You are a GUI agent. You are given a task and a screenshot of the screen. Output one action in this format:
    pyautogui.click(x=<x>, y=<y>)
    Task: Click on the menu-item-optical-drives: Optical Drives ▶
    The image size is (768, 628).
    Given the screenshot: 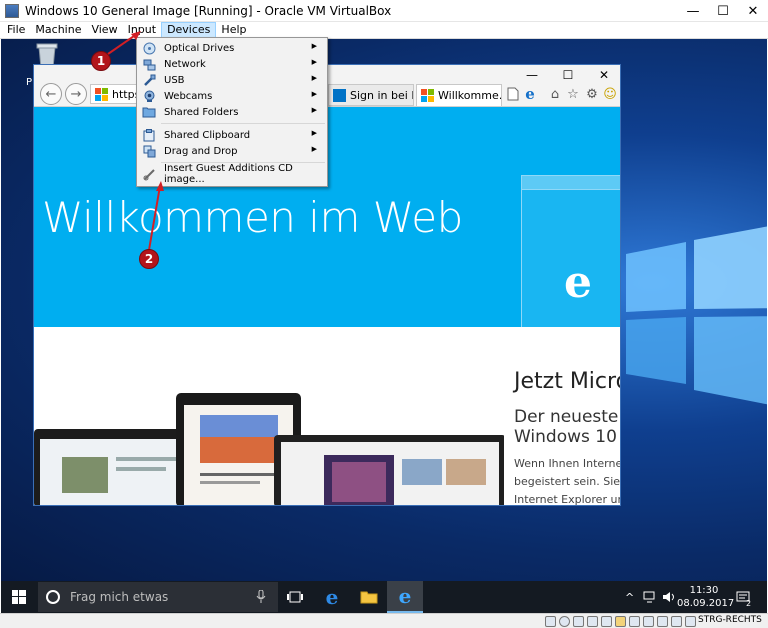 What is the action you would take?
    pyautogui.click(x=232, y=48)
    